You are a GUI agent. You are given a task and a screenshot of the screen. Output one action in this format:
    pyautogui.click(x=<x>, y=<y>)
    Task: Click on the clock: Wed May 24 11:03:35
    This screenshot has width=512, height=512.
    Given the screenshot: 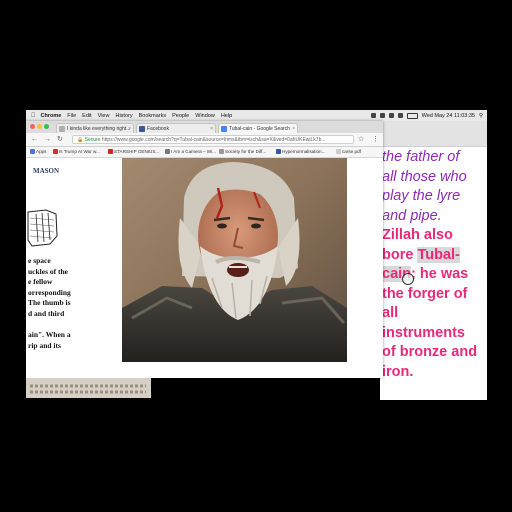 What is the action you would take?
    pyautogui.click(x=448, y=116)
    